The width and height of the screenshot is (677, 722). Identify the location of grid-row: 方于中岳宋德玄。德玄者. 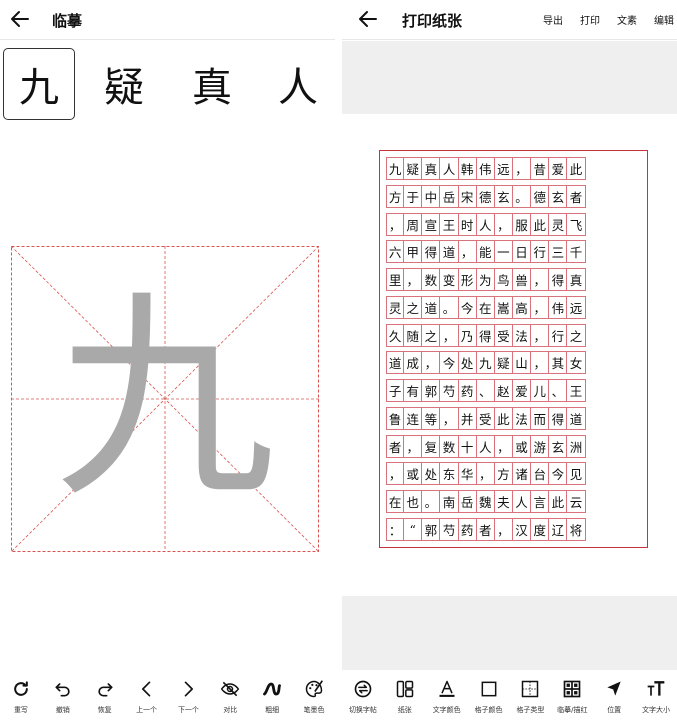
(513, 196).